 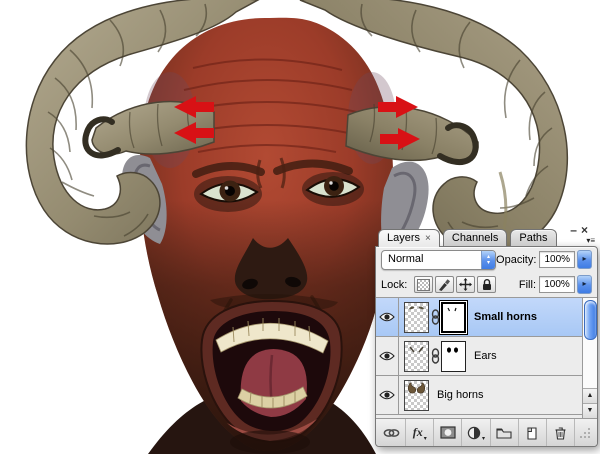 I want to click on resize-grip-icon, so click(x=585, y=433).